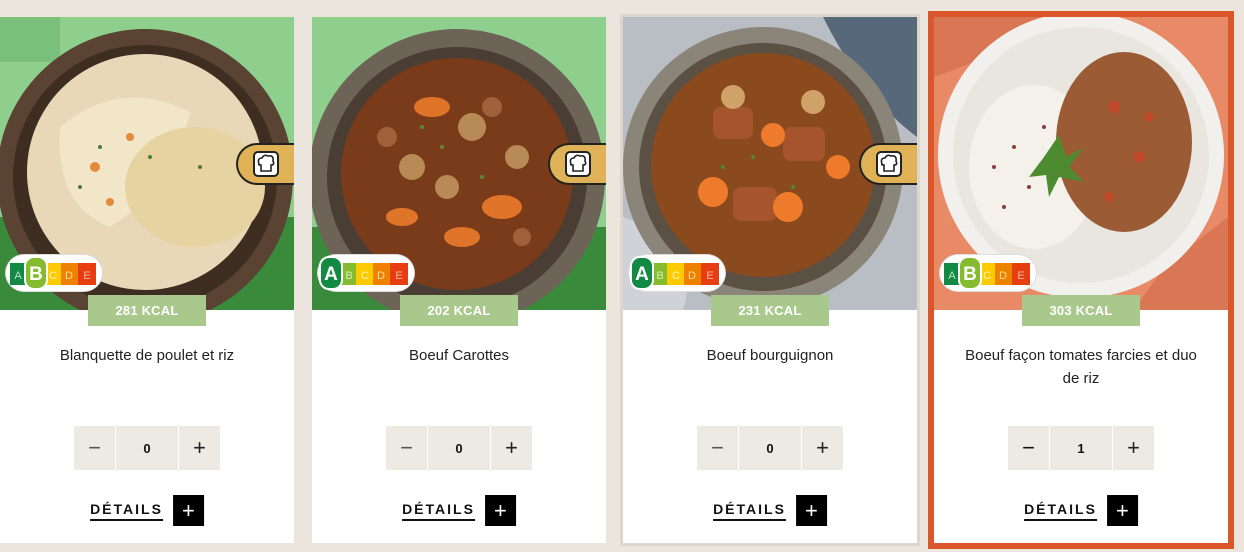  I want to click on quantity-value: 1, so click(1081, 448).